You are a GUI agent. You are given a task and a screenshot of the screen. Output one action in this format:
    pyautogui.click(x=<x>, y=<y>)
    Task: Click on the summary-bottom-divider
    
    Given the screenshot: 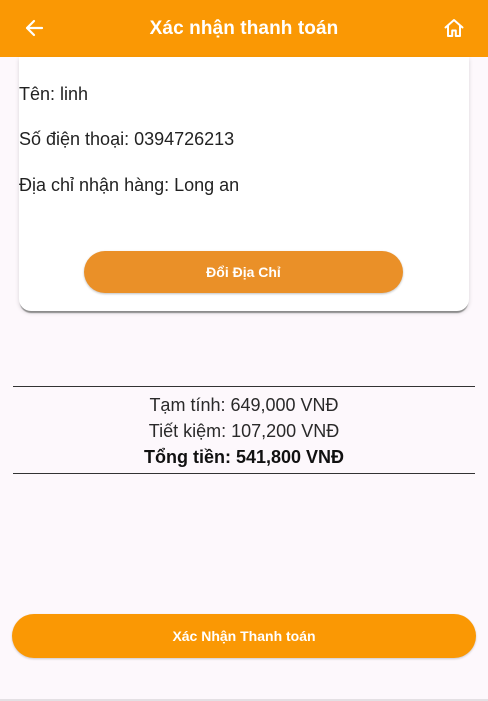 What is the action you would take?
    pyautogui.click(x=244, y=473)
    